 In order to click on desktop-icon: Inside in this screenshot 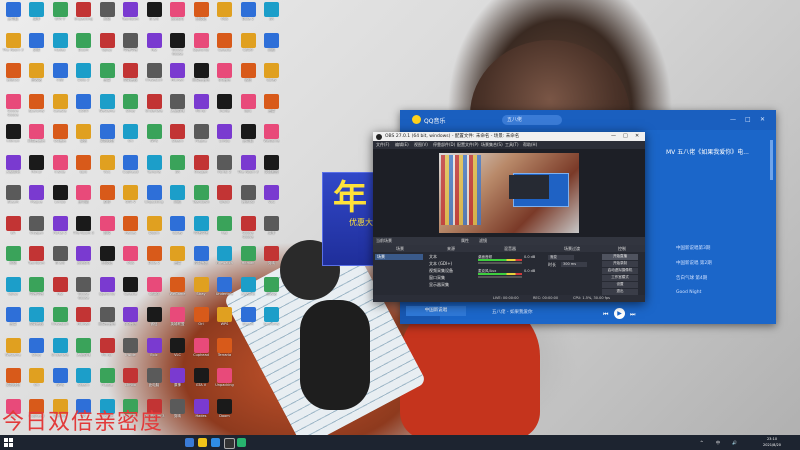, I will do `click(131, 352)`.